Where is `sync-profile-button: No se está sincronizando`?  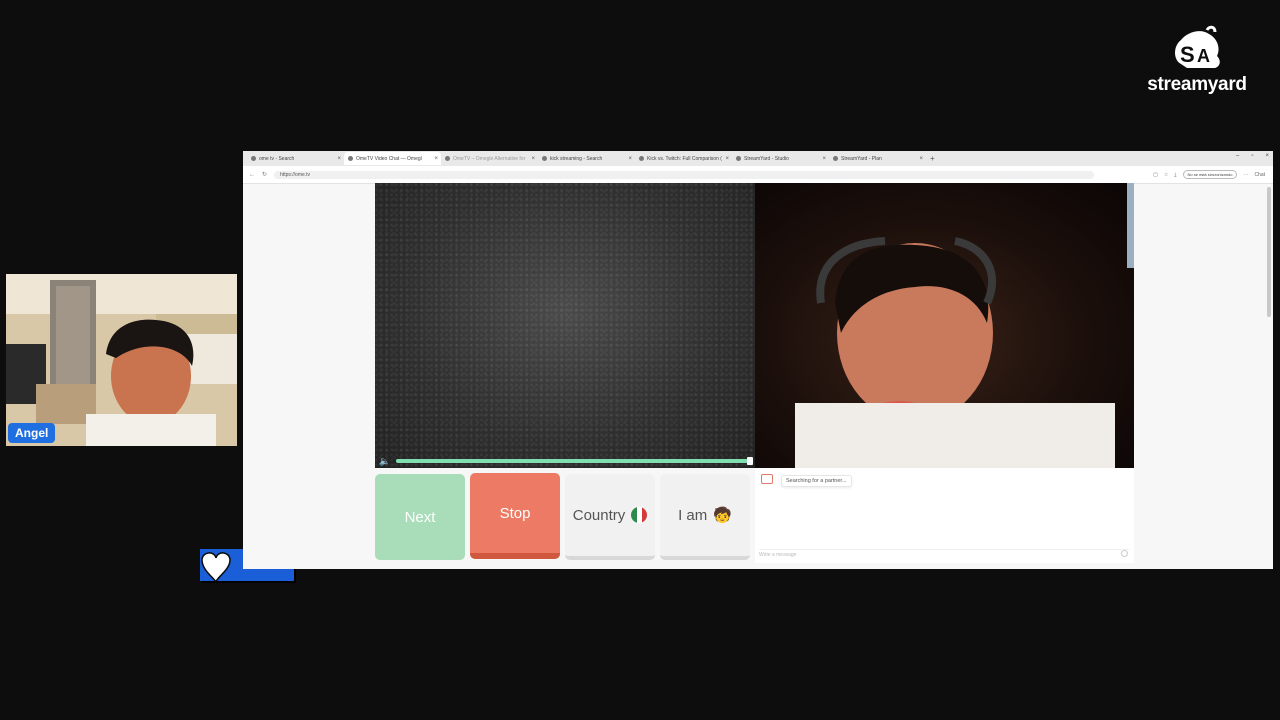
sync-profile-button: No se está sincronizando is located at coordinates (1210, 174).